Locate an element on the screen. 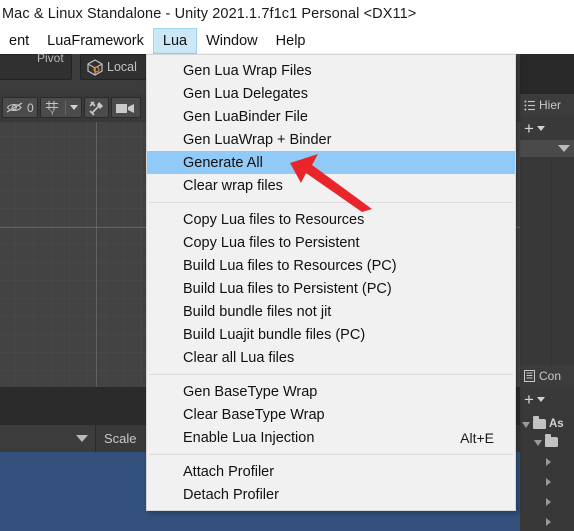 This screenshot has width=574, height=531. grid-snap-group: Y is located at coordinates (60, 107).